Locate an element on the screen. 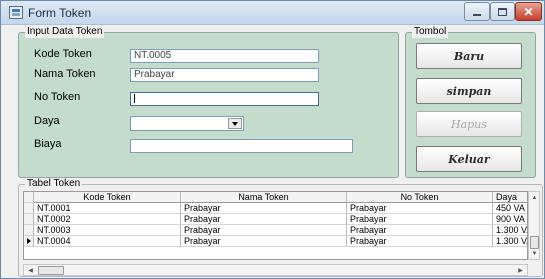 The image size is (545, 279). minimize-button is located at coordinates (477, 11).